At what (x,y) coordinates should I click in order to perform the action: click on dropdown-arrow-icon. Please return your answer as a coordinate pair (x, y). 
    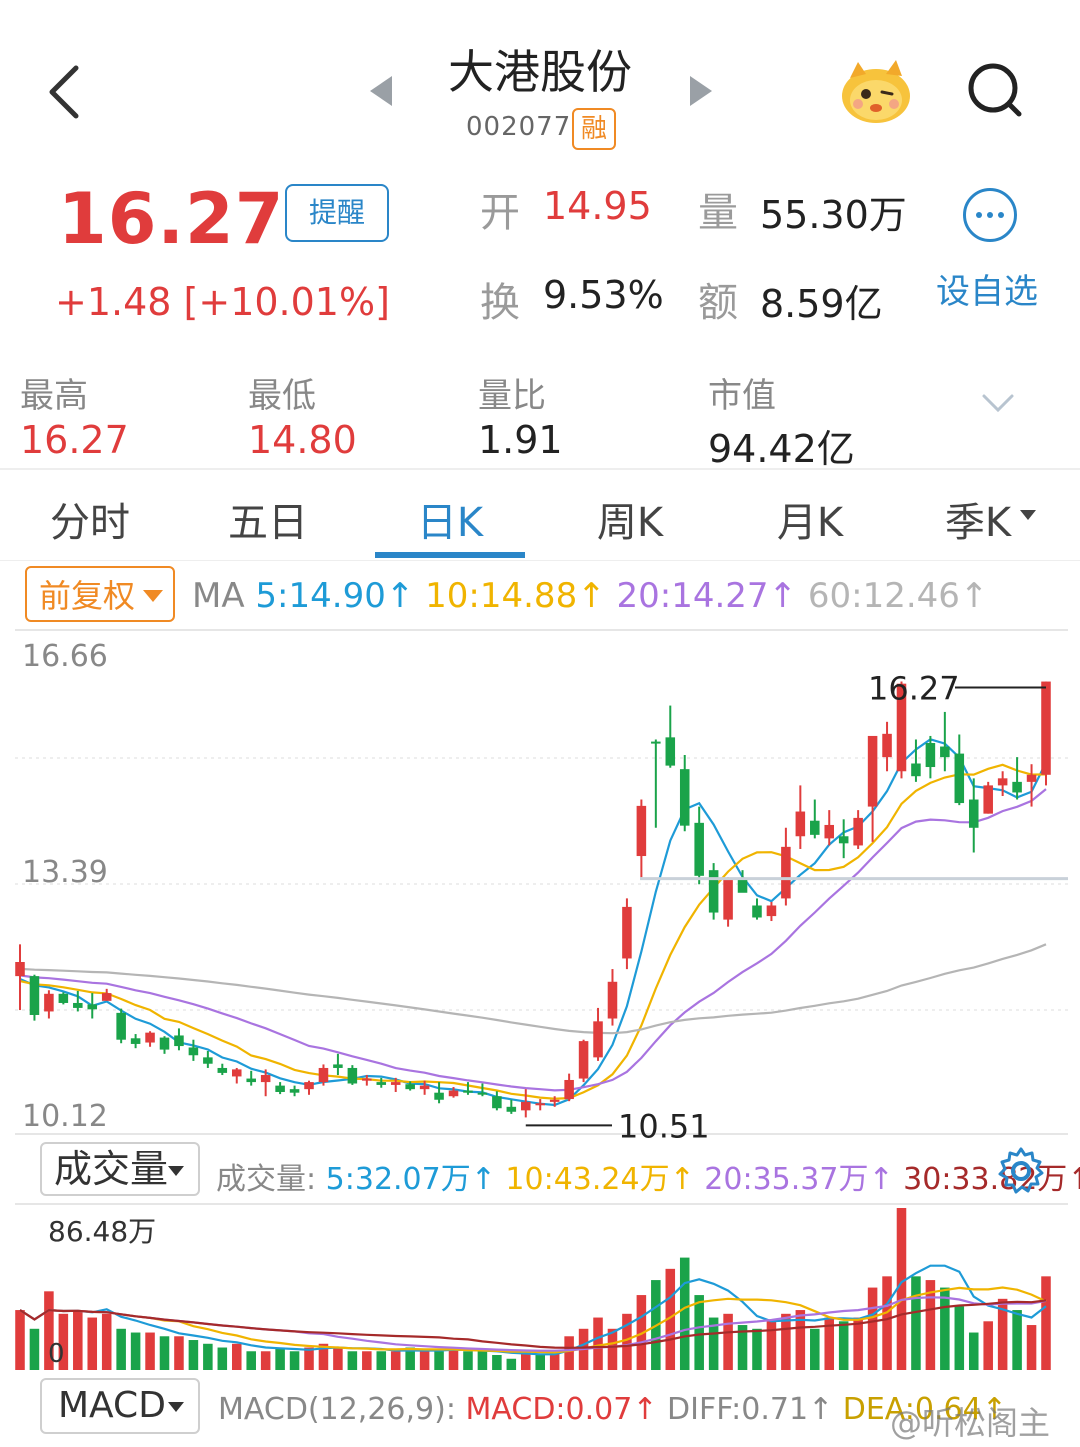
    Looking at the image, I should click on (176, 1171).